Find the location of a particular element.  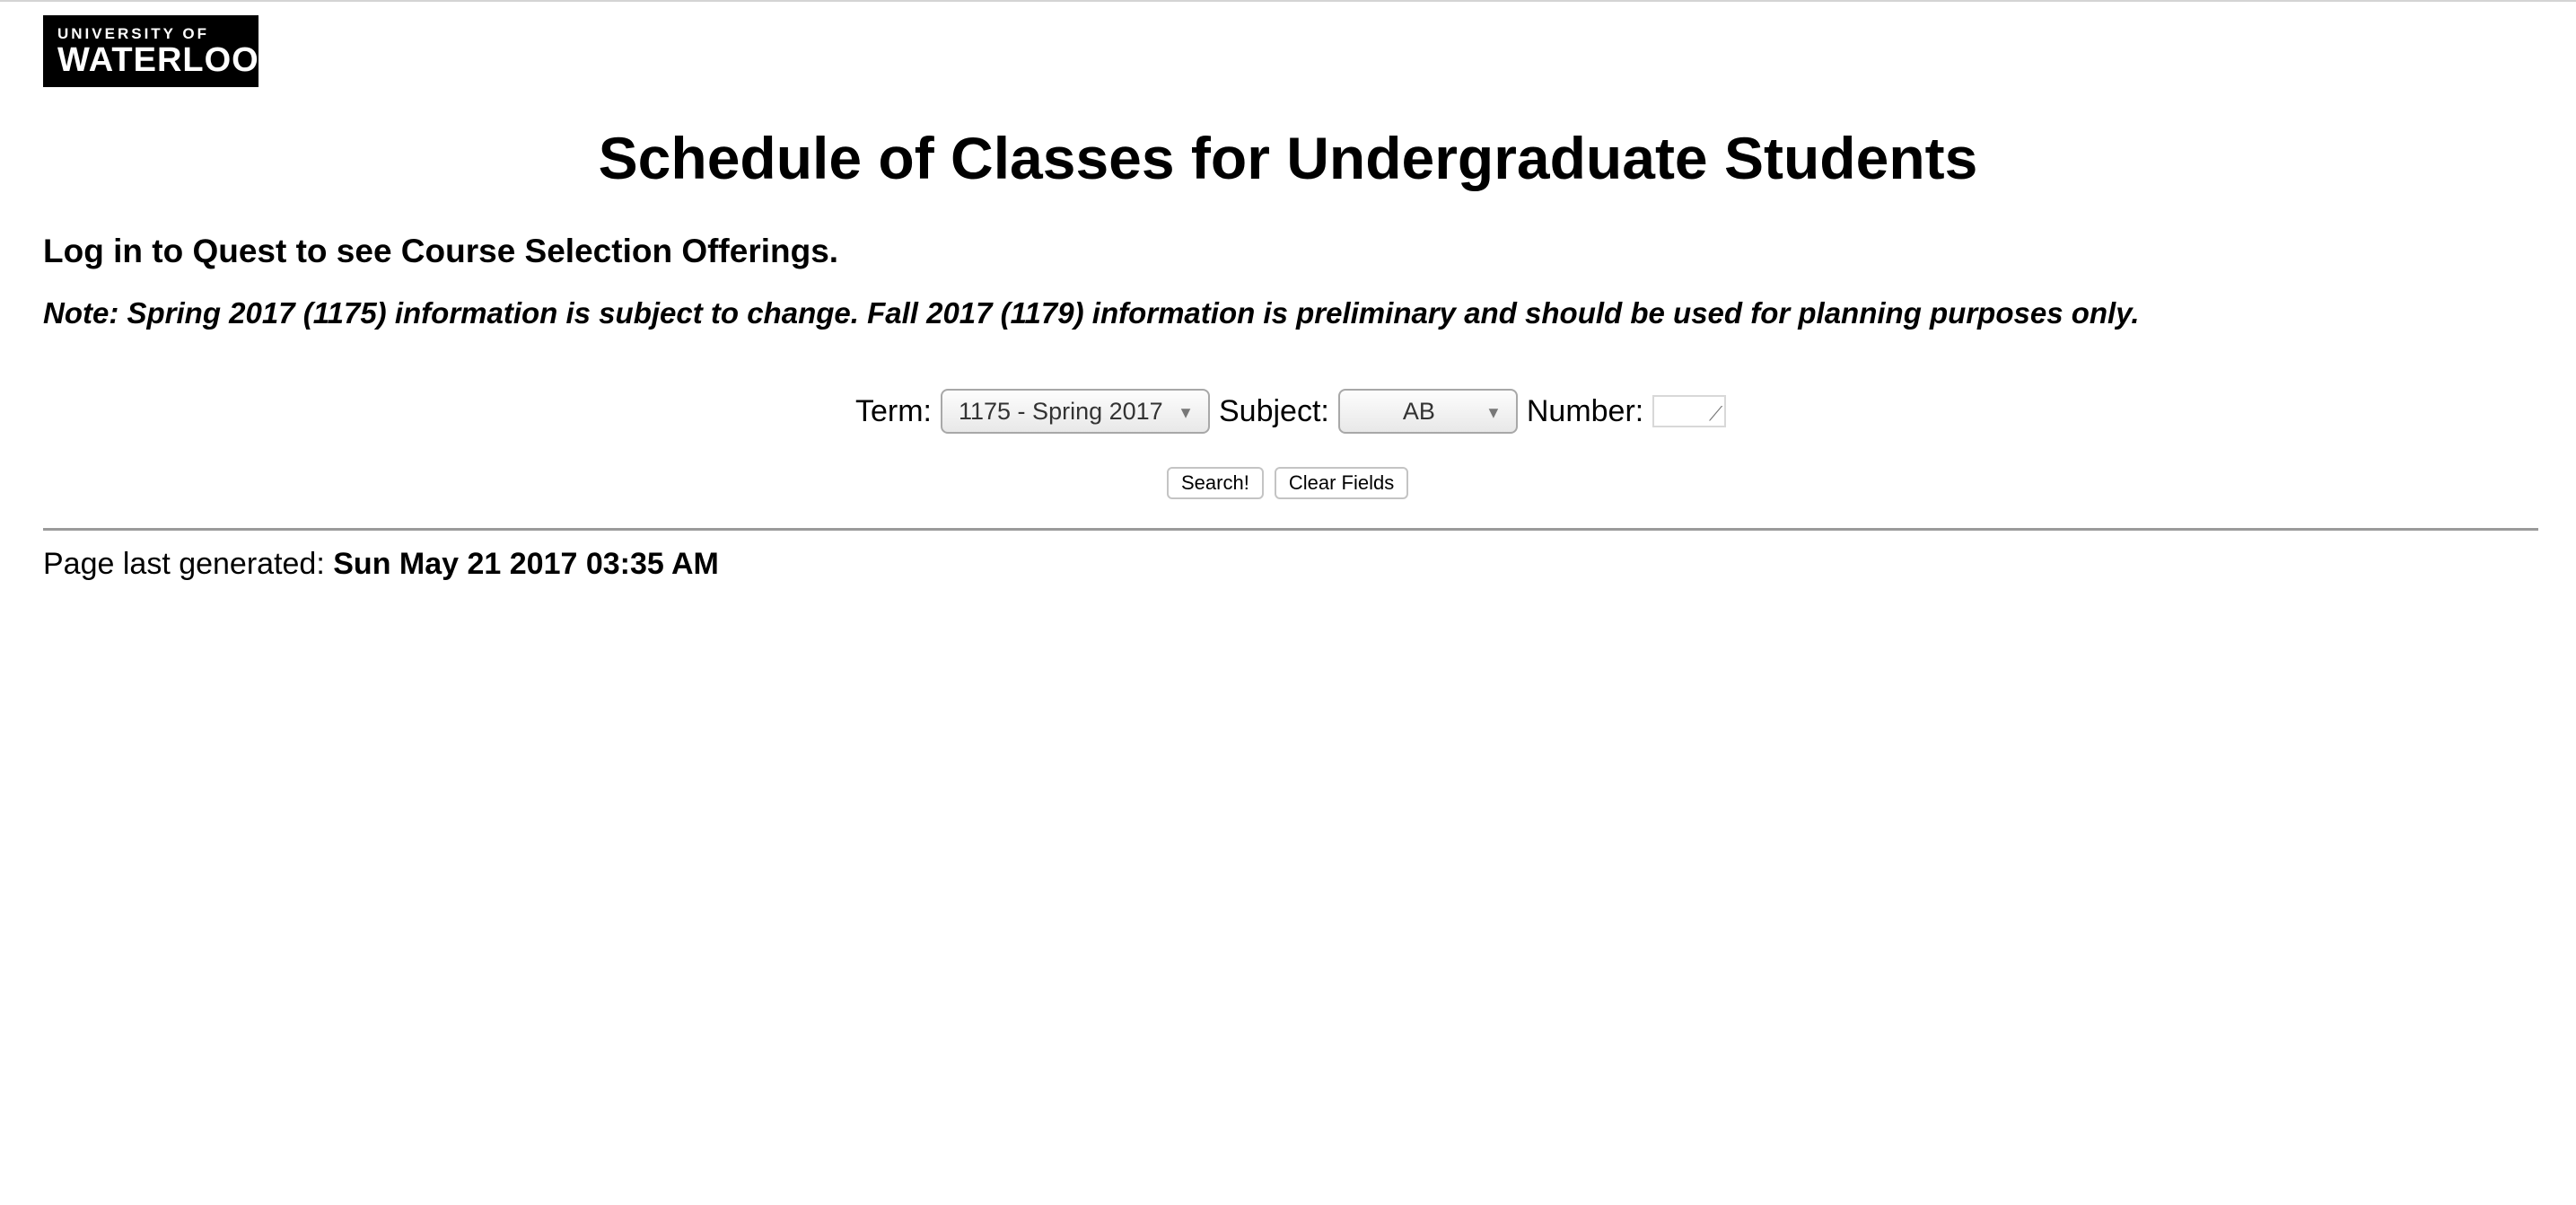

subject-select: AB ▼ is located at coordinates (1427, 412).